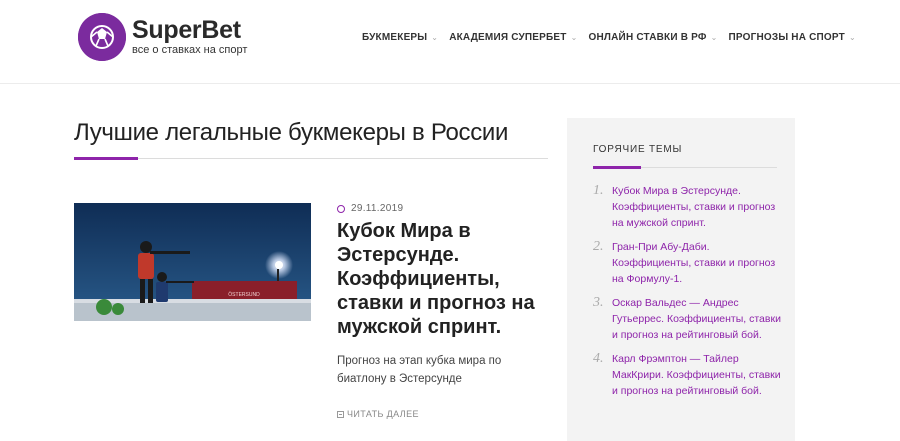 The width and height of the screenshot is (900, 441). Describe the element at coordinates (598, 190) in the screenshot. I see `topic-number: 1.` at that location.